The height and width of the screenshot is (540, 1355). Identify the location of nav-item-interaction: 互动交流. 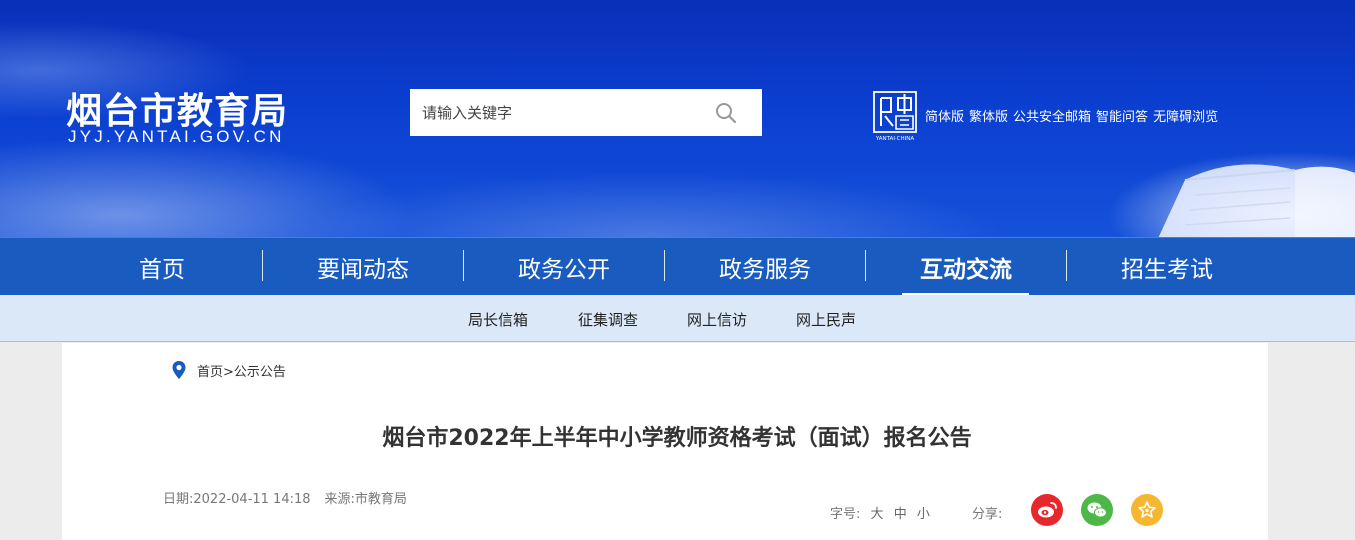
(966, 267).